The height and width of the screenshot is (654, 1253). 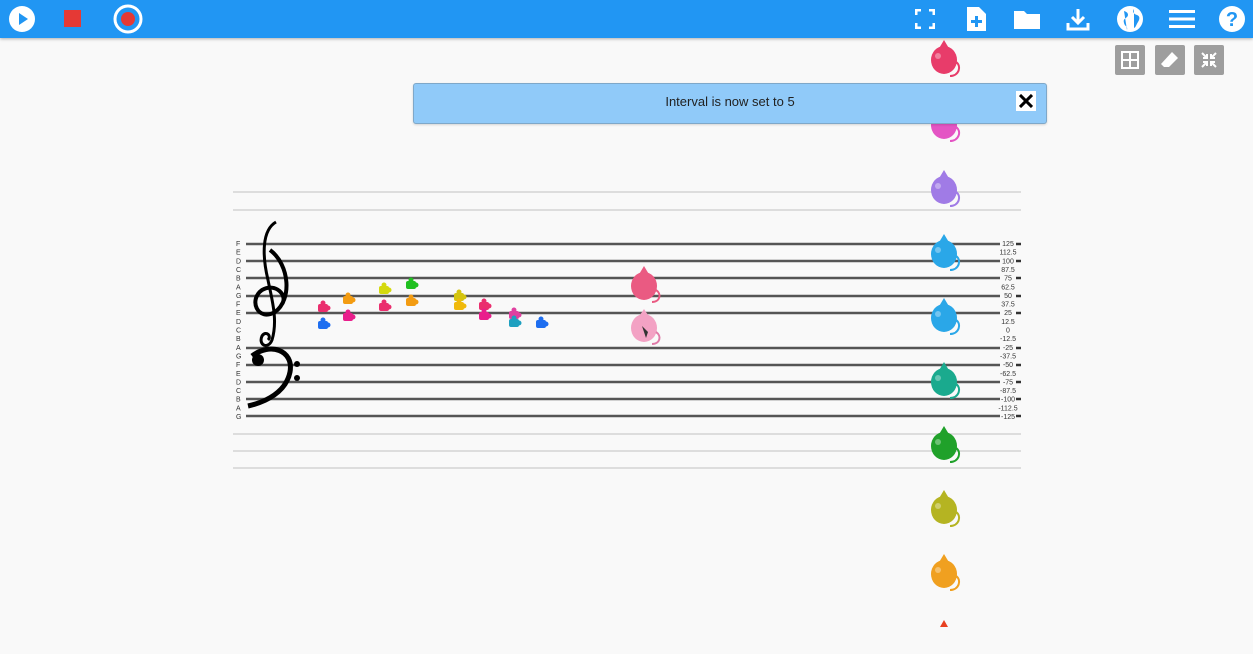 I want to click on scale-label: 125, so click(x=1008, y=244).